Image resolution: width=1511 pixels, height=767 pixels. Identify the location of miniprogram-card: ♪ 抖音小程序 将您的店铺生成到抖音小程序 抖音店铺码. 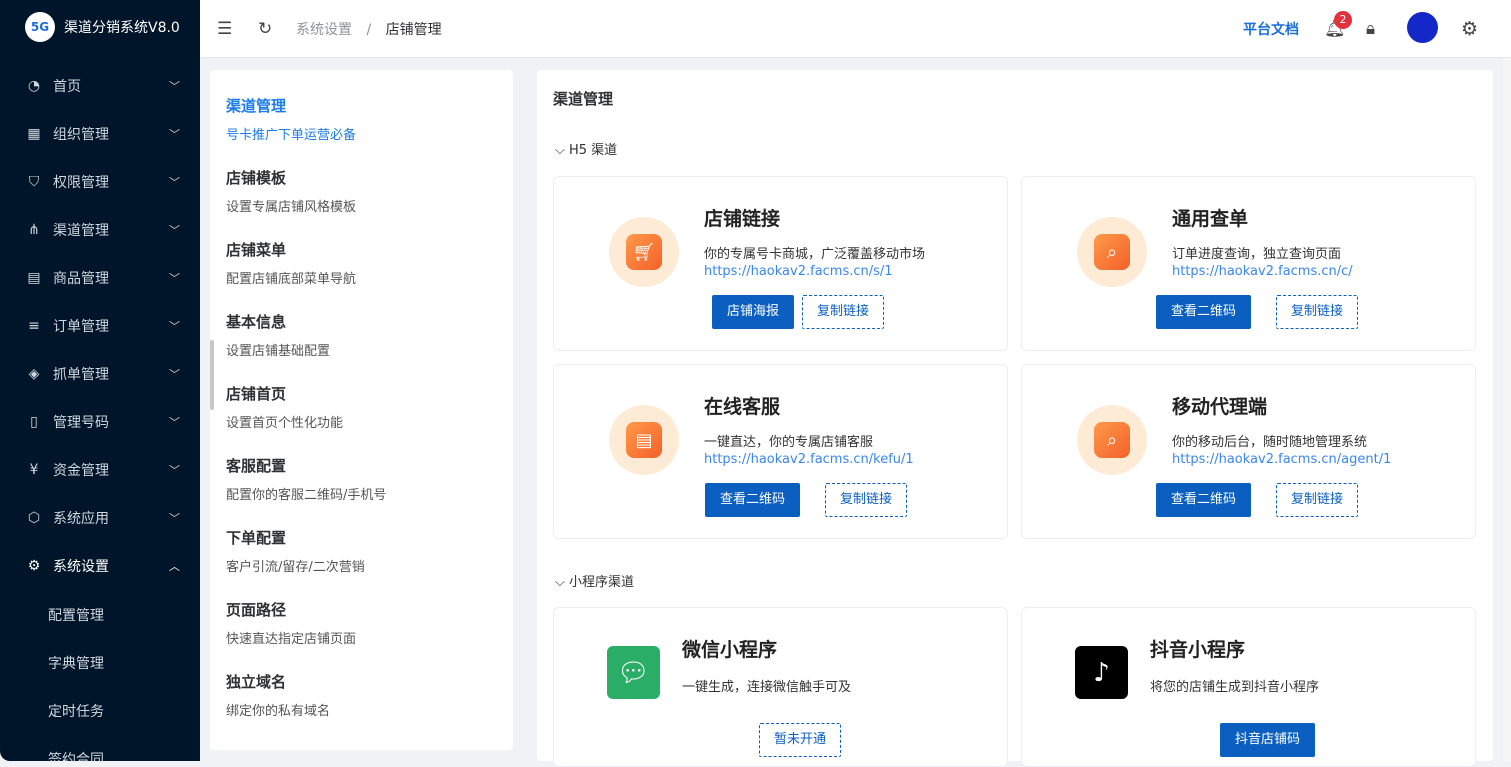
(1248, 687).